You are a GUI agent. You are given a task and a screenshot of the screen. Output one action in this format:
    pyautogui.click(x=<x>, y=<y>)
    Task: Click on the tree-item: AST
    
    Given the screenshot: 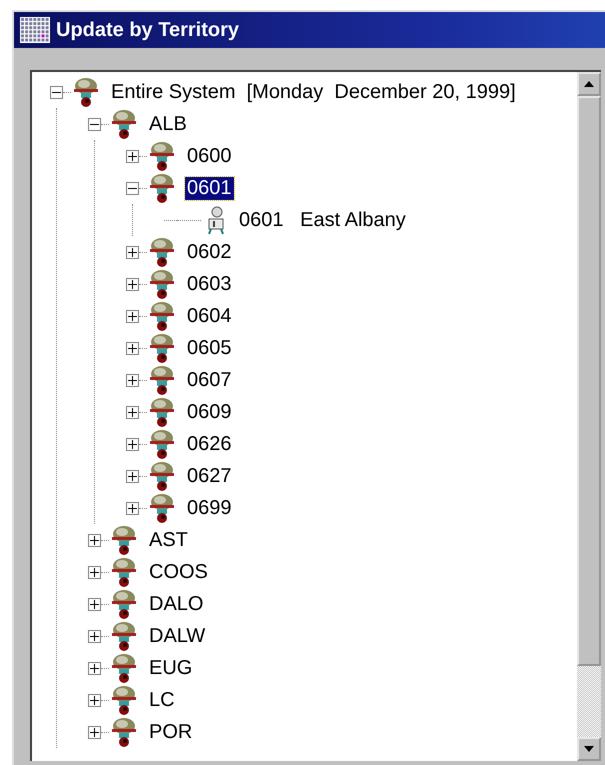 What is the action you would take?
    pyautogui.click(x=168, y=540)
    